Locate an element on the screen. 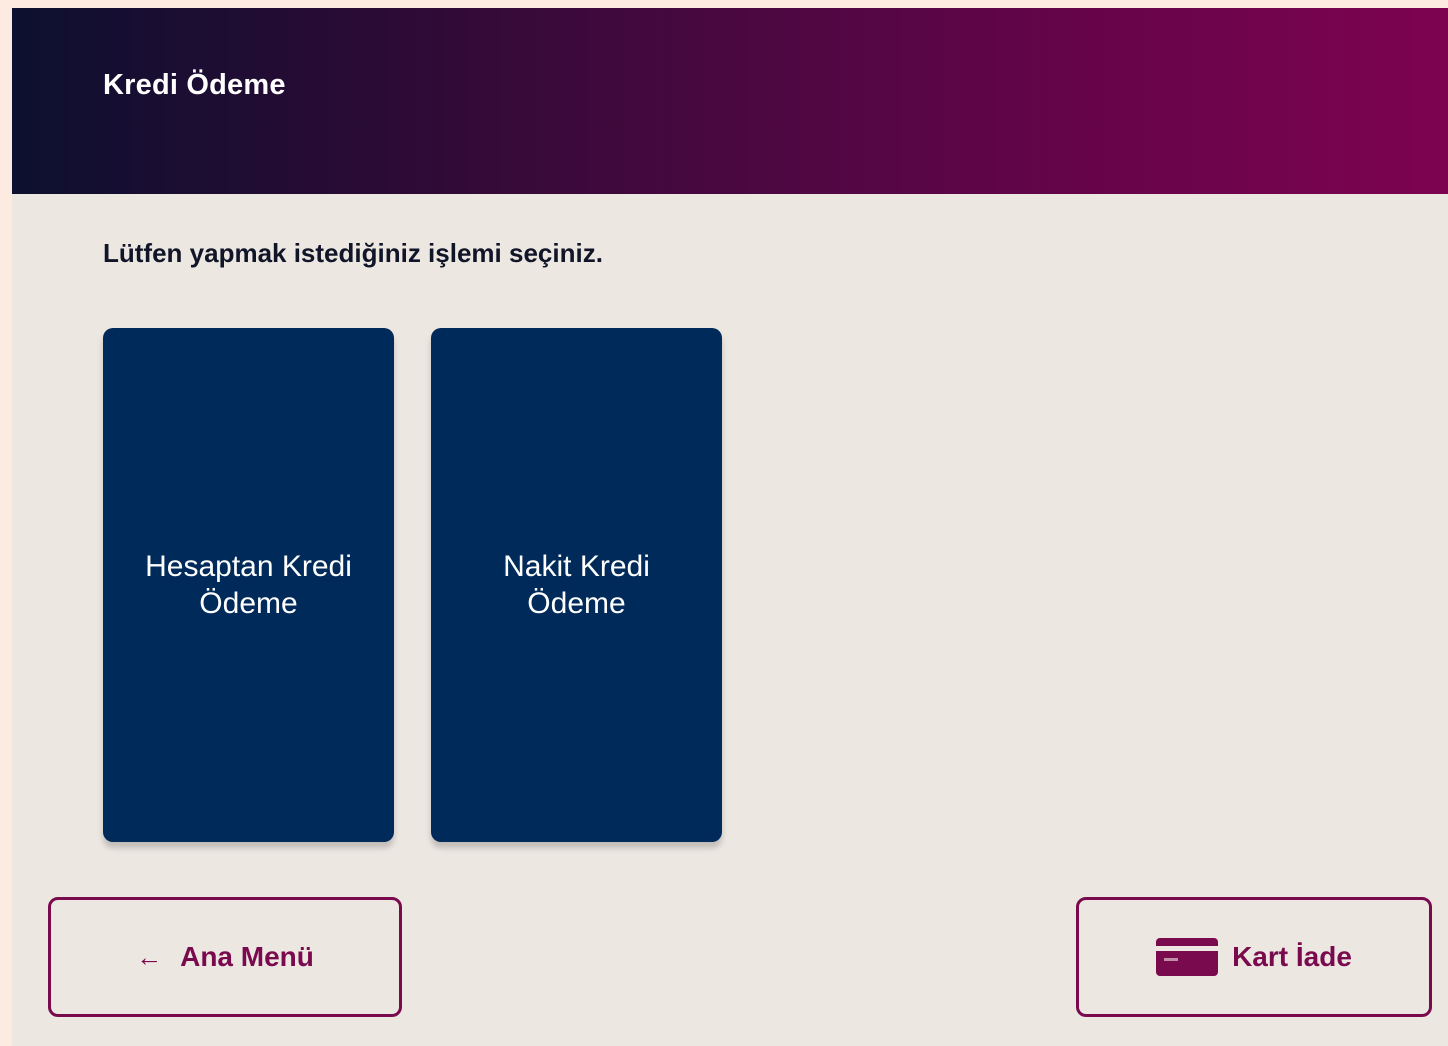 The image size is (1448, 1046). cash-loan-payment-button: Nakit Kredi Ödeme is located at coordinates (576, 585).